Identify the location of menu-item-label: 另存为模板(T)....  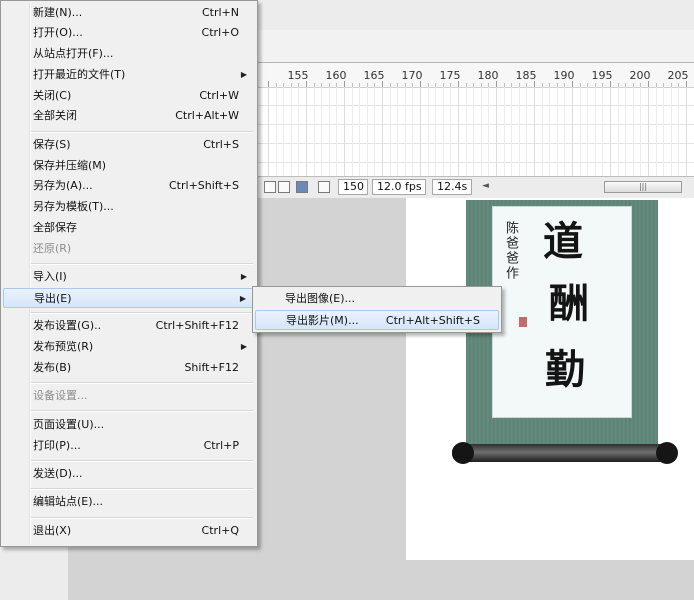
(73, 206).